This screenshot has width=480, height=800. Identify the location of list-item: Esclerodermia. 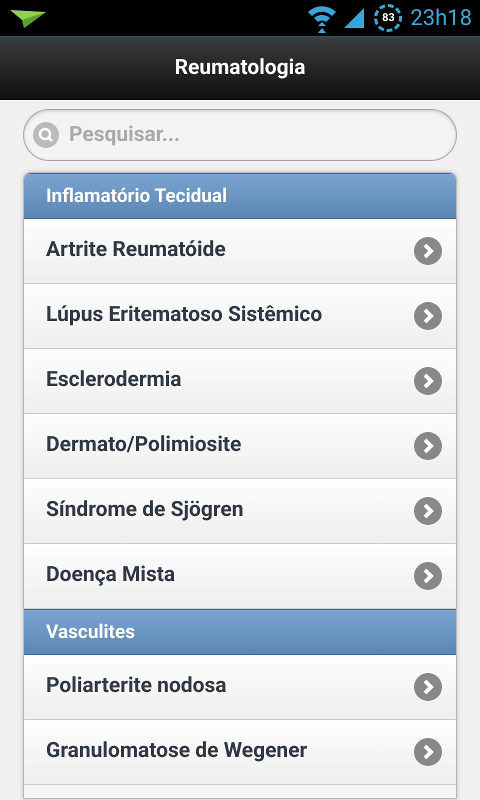
(240, 381).